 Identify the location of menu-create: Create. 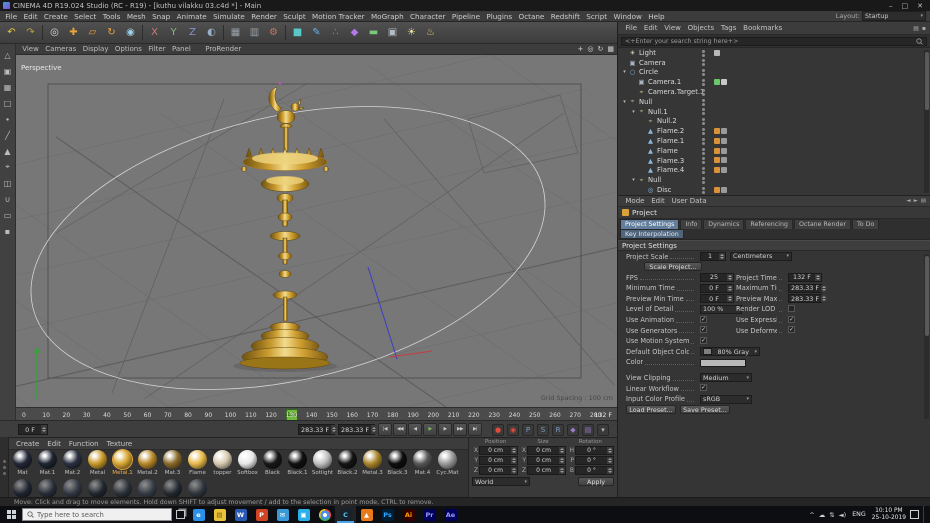
(56, 16).